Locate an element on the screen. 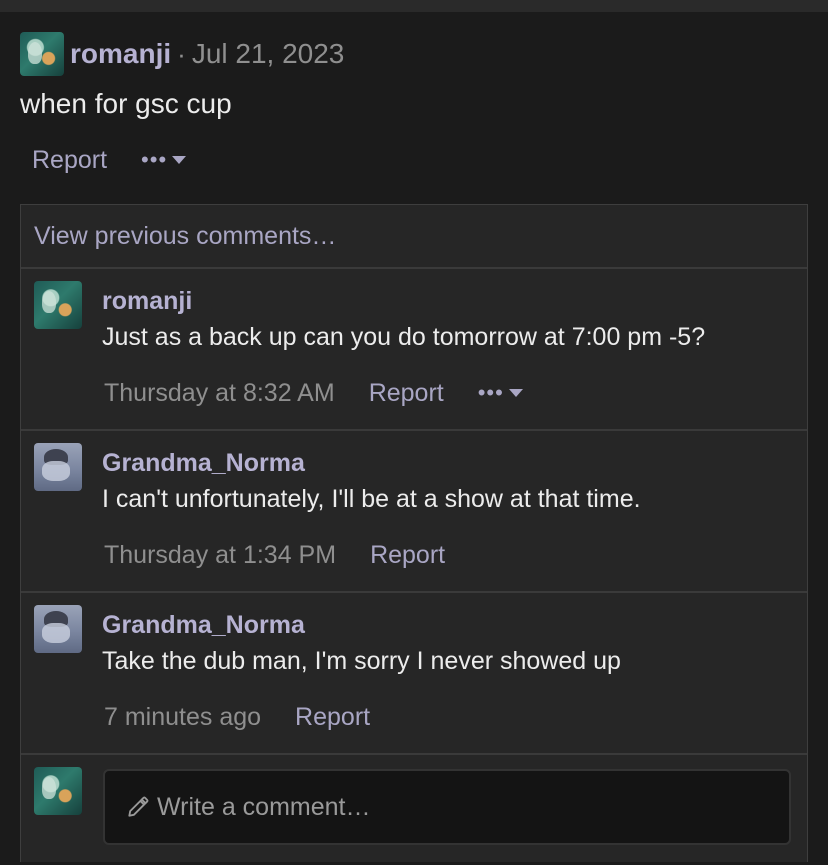  post-date: Jul 21, 2023 is located at coordinates (268, 54).